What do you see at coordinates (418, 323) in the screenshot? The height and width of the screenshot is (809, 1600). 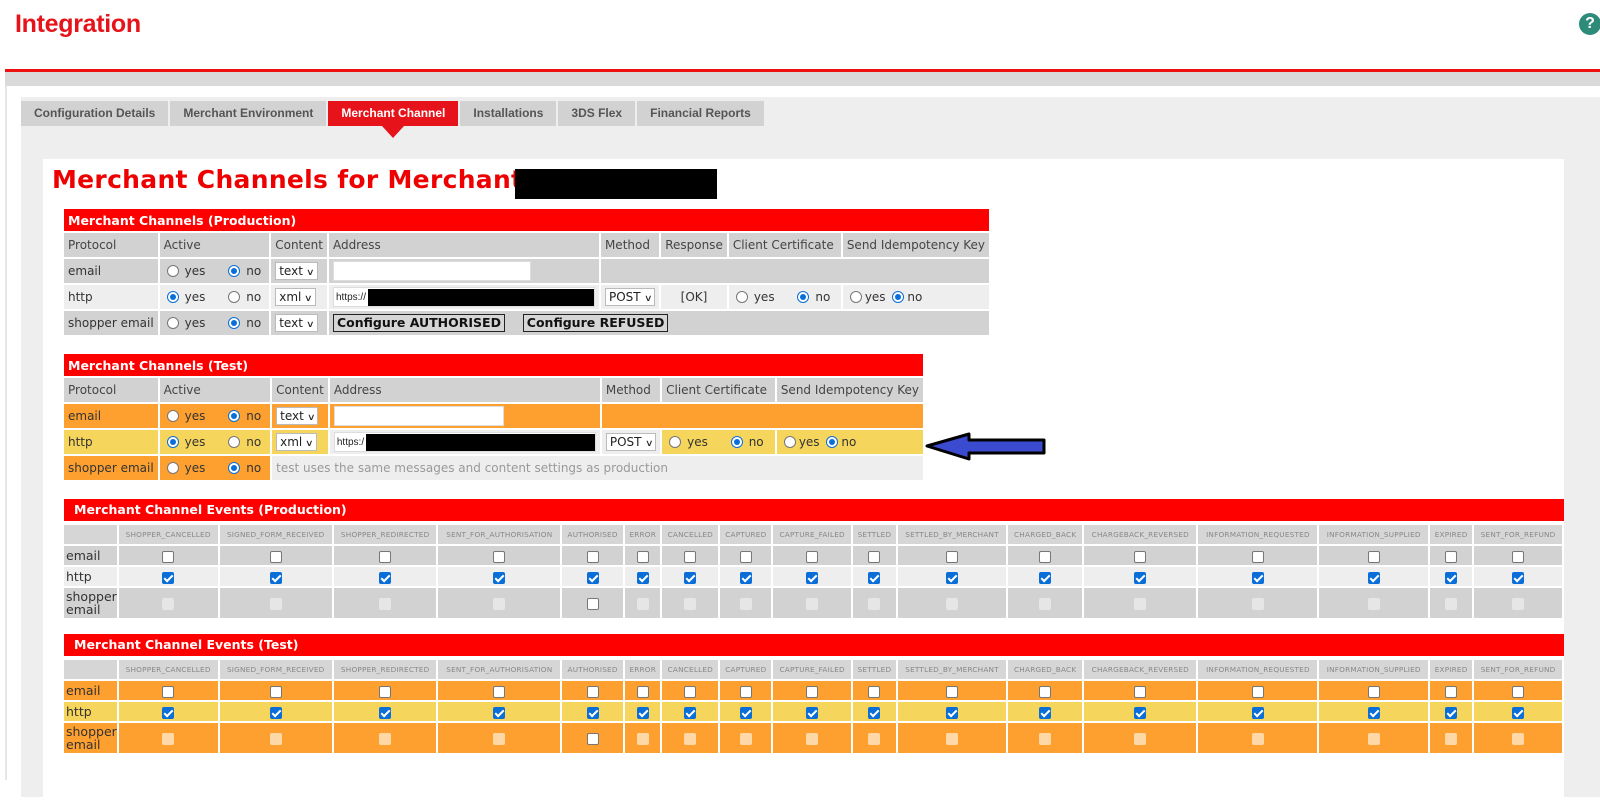 I see `configure-authorised-button: Configure AUTHORISED` at bounding box center [418, 323].